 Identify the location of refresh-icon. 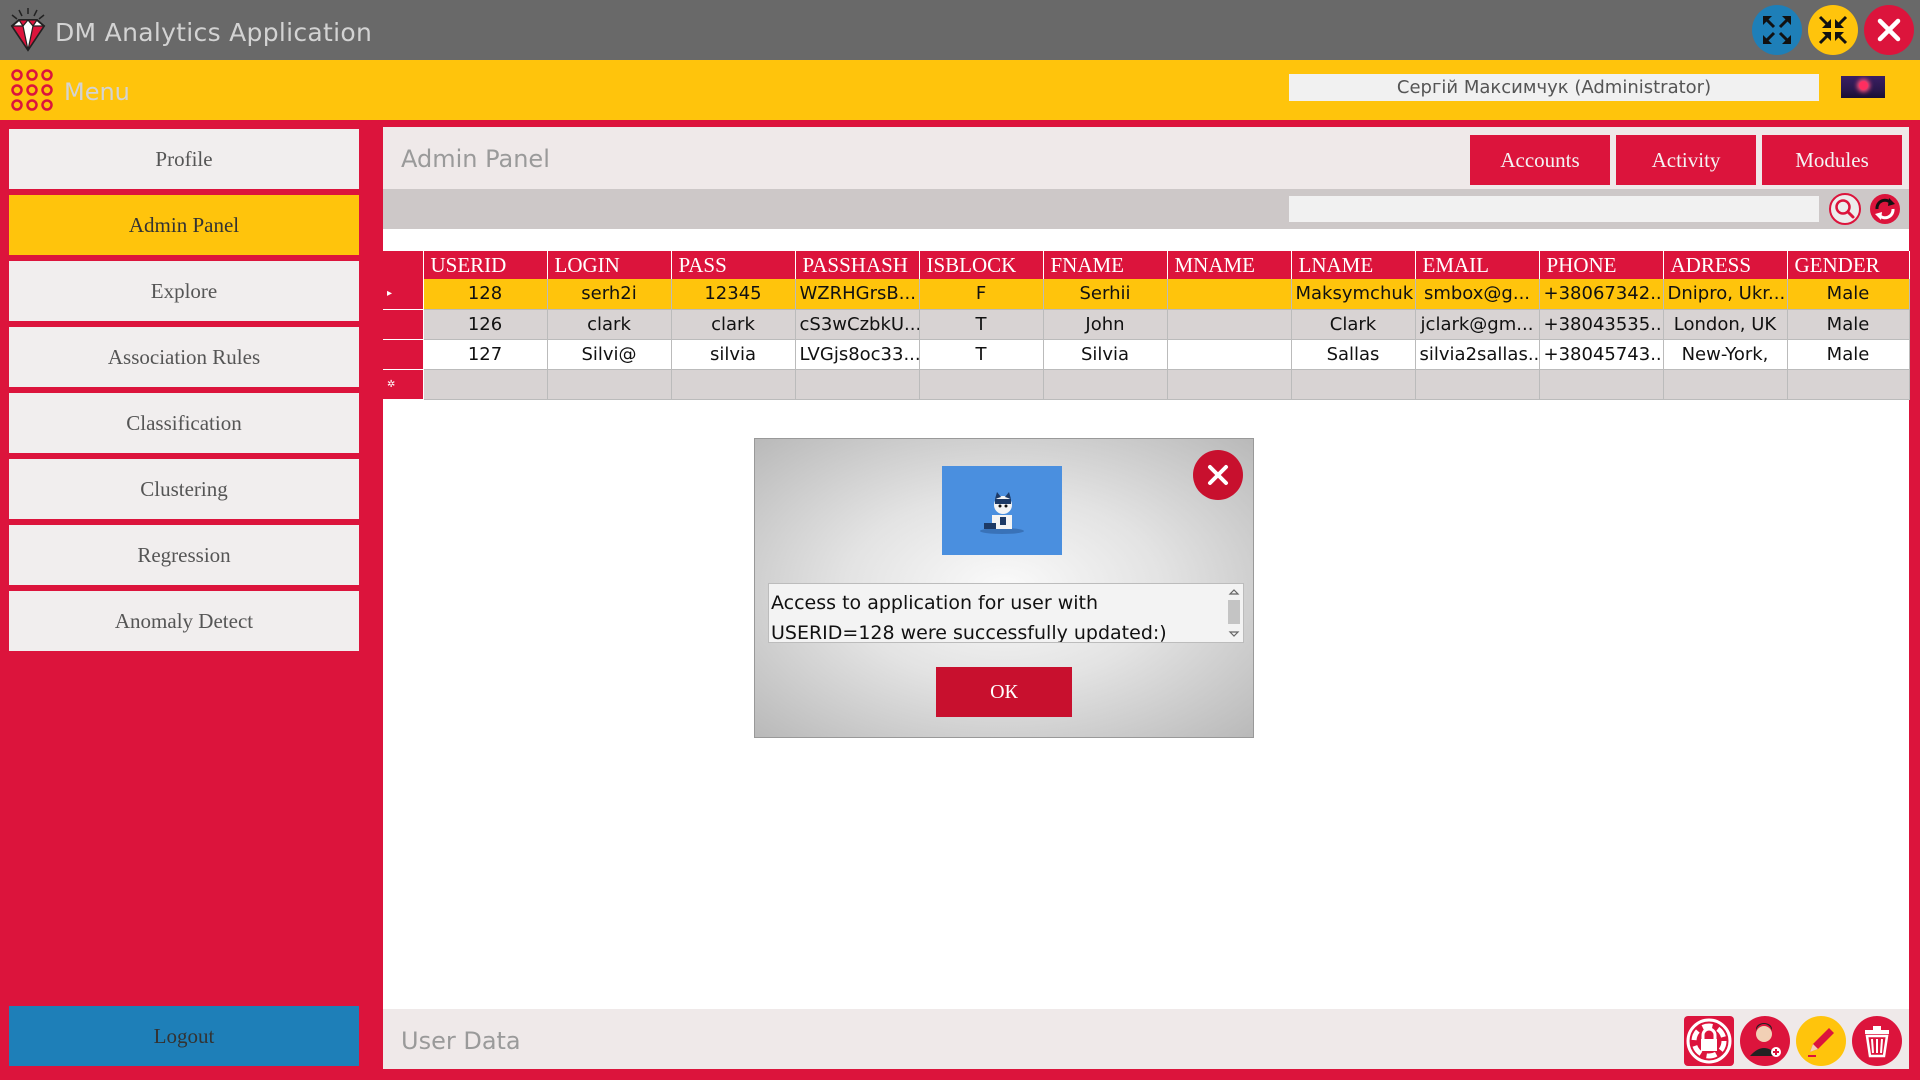
(1885, 209).